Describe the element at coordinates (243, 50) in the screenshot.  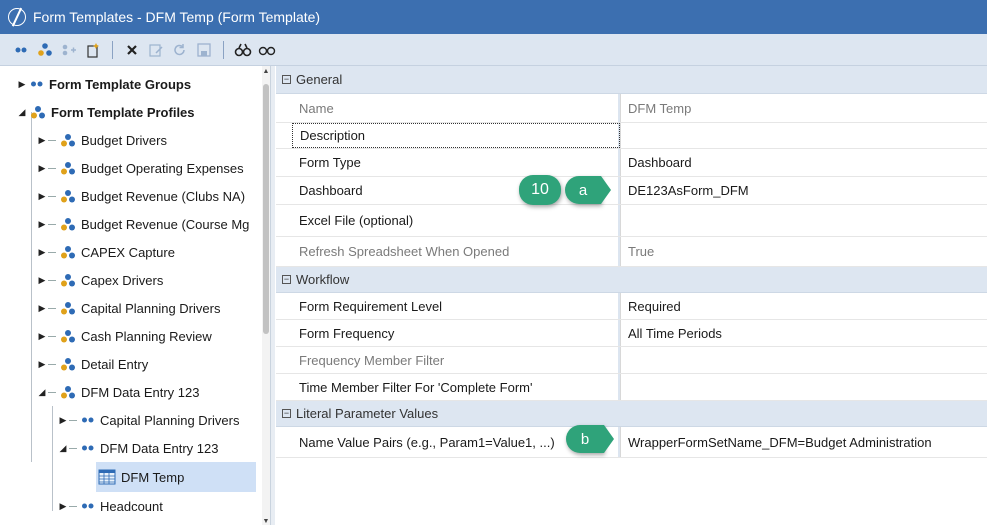
I see `search-icon` at that location.